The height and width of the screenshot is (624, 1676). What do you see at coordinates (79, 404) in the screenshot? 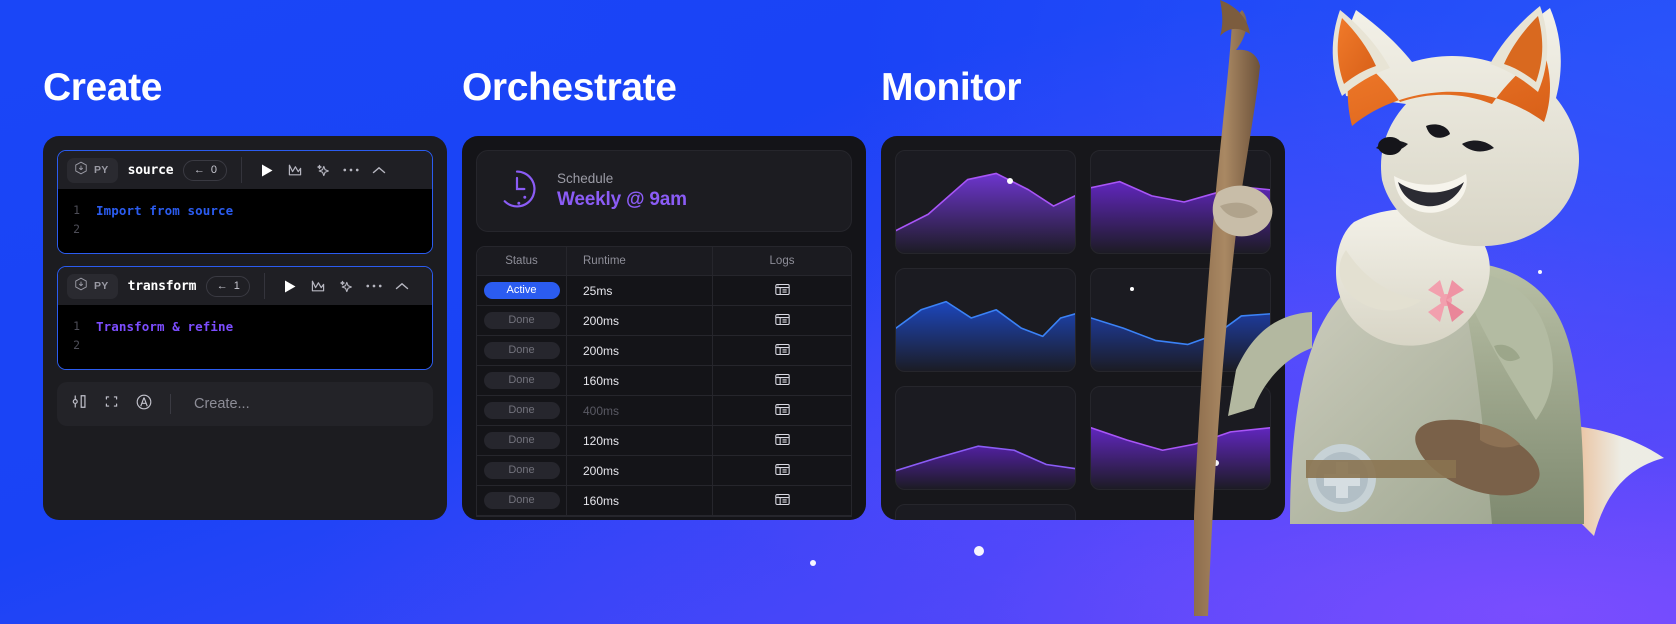
I see `sliders-icon` at bounding box center [79, 404].